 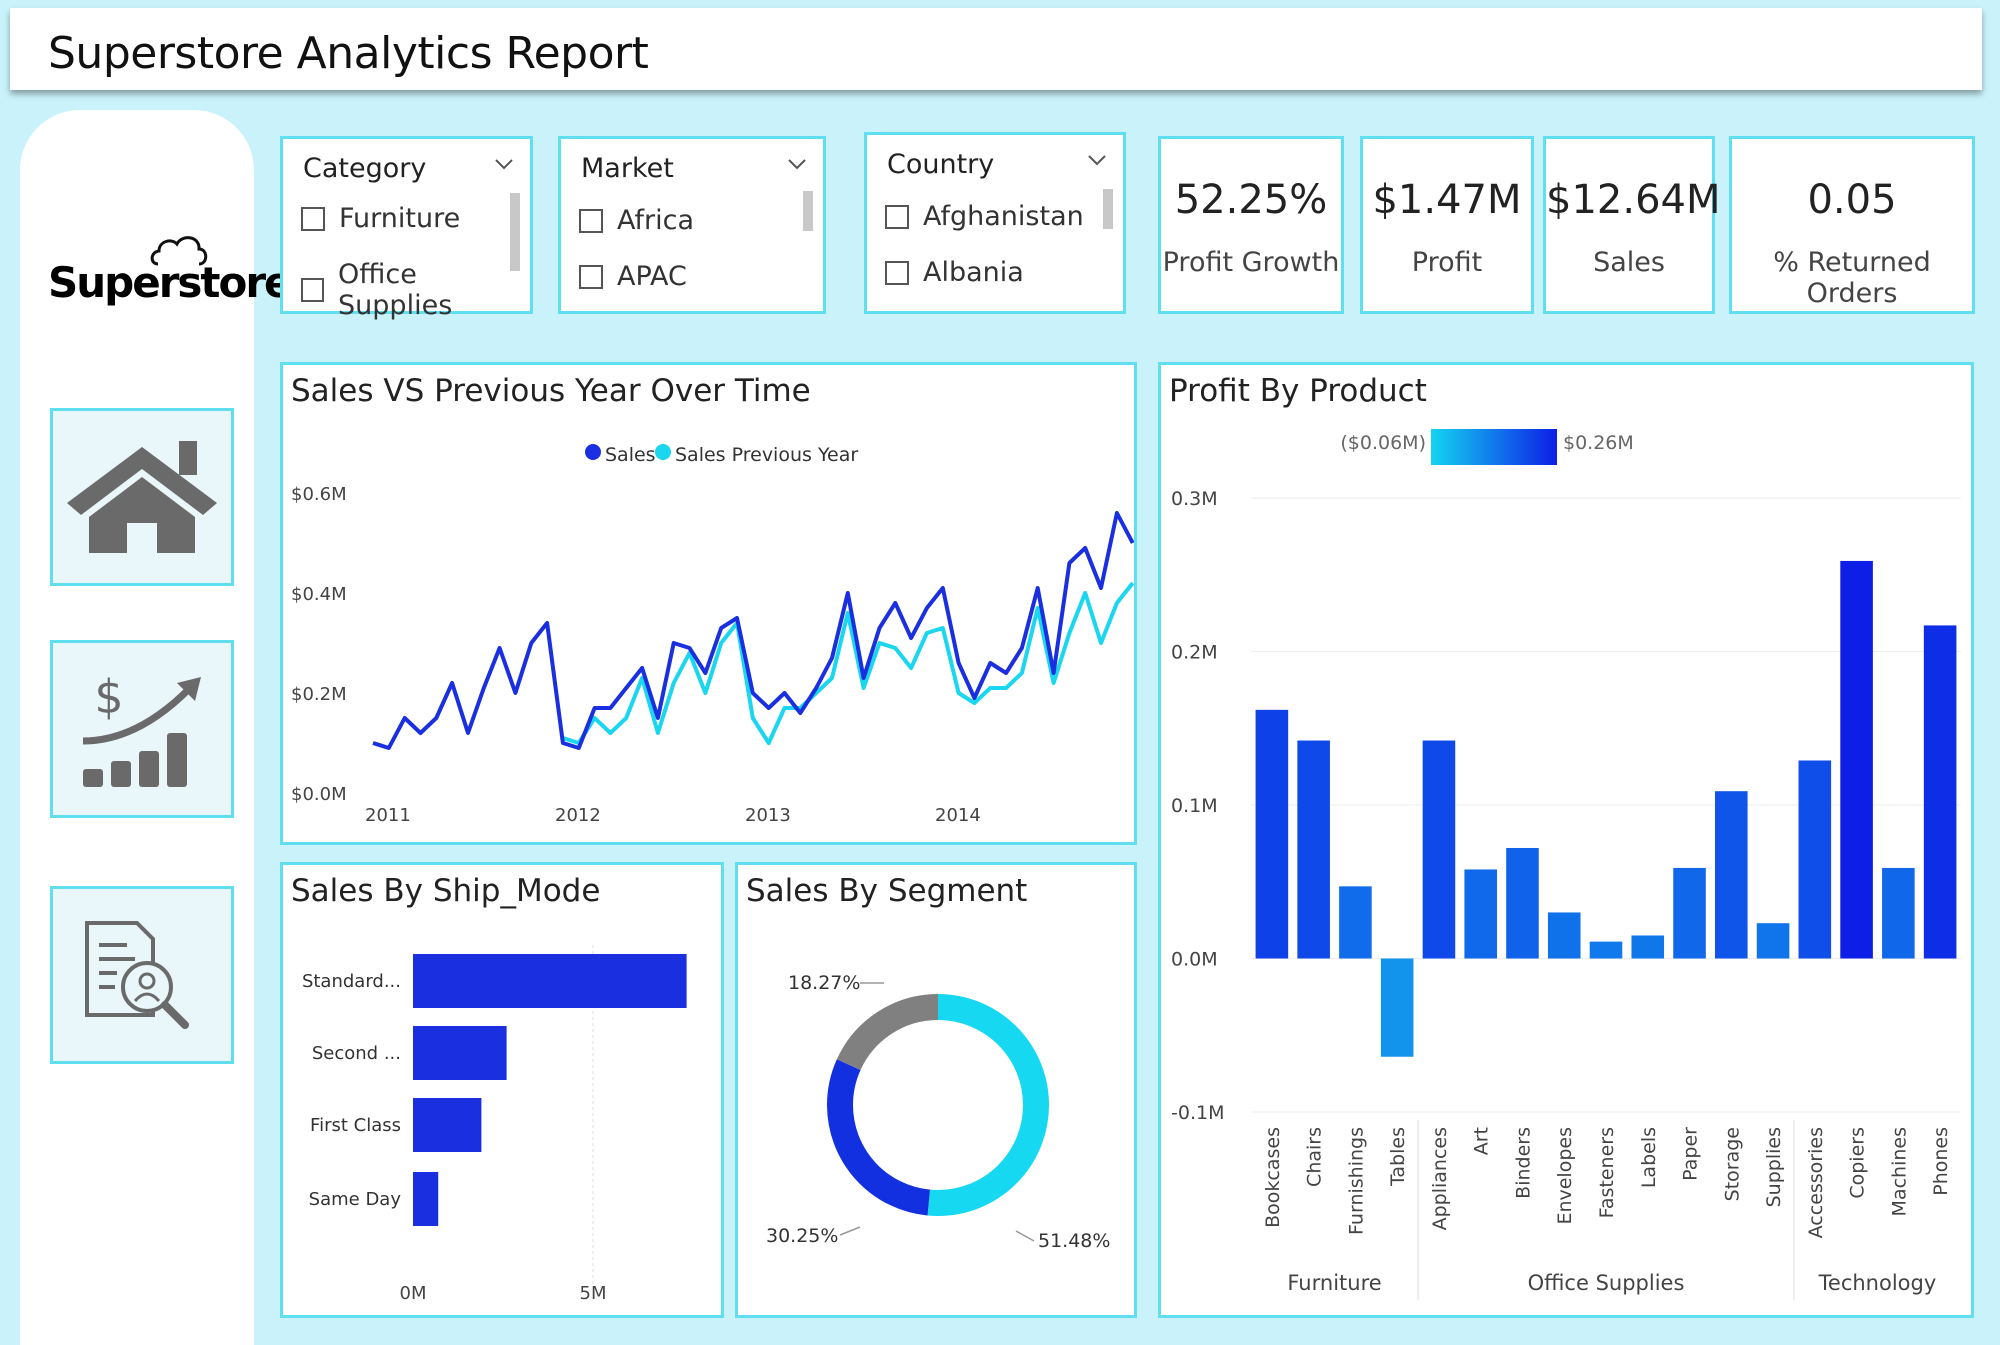 What do you see at coordinates (593, 1293) in the screenshot?
I see `x-tick-label: 5M` at bounding box center [593, 1293].